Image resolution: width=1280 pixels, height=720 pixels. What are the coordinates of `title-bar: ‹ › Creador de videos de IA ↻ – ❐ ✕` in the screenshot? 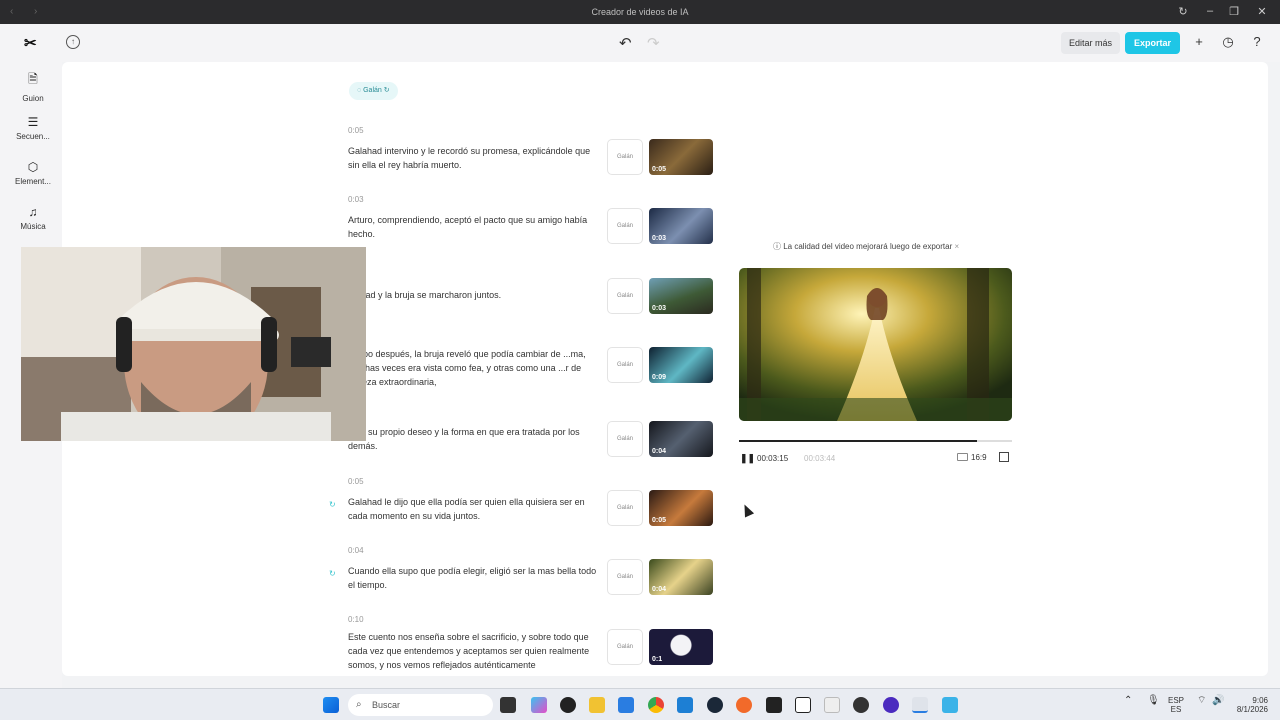 It's located at (640, 12).